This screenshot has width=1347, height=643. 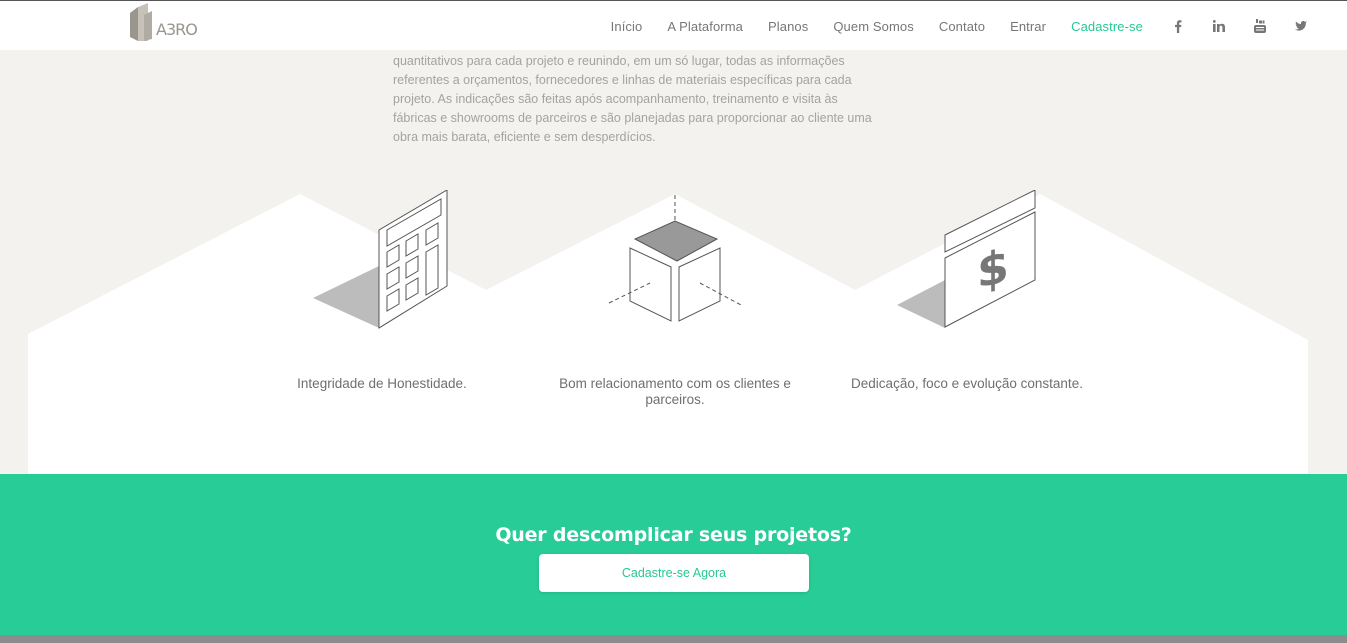 I want to click on value-label-integrity: Integridade de Honestidade., so click(x=382, y=383).